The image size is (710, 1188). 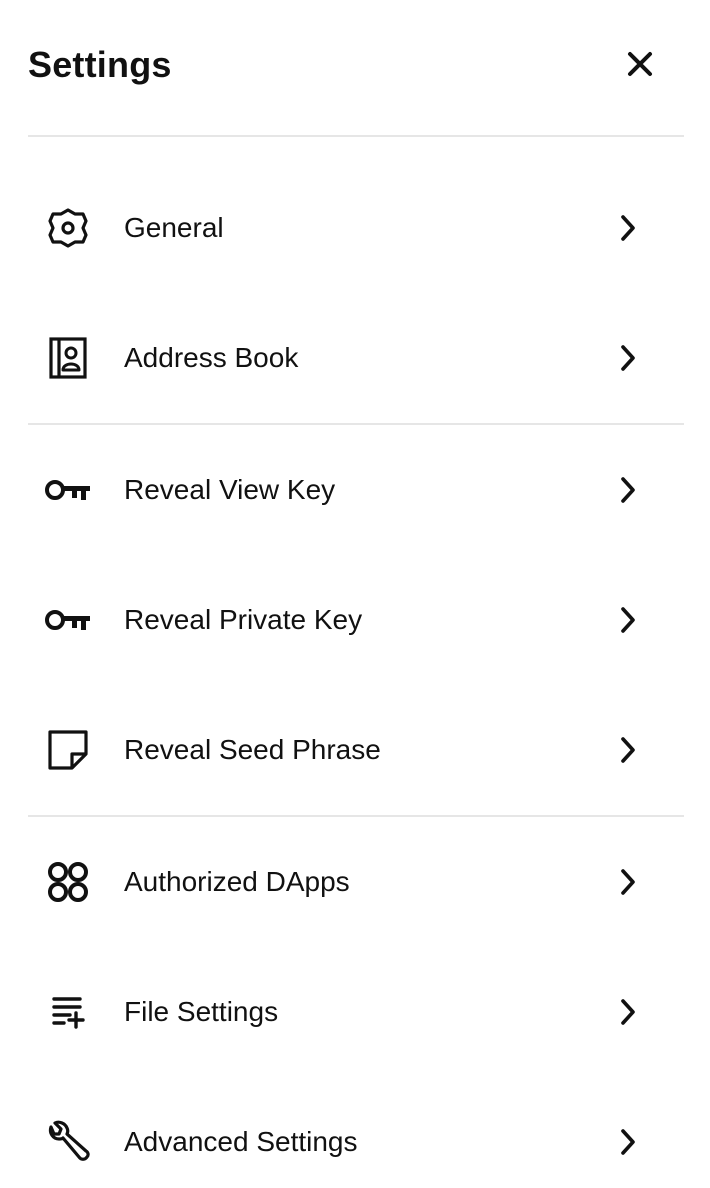 I want to click on four-circles-icon, so click(x=68, y=882).